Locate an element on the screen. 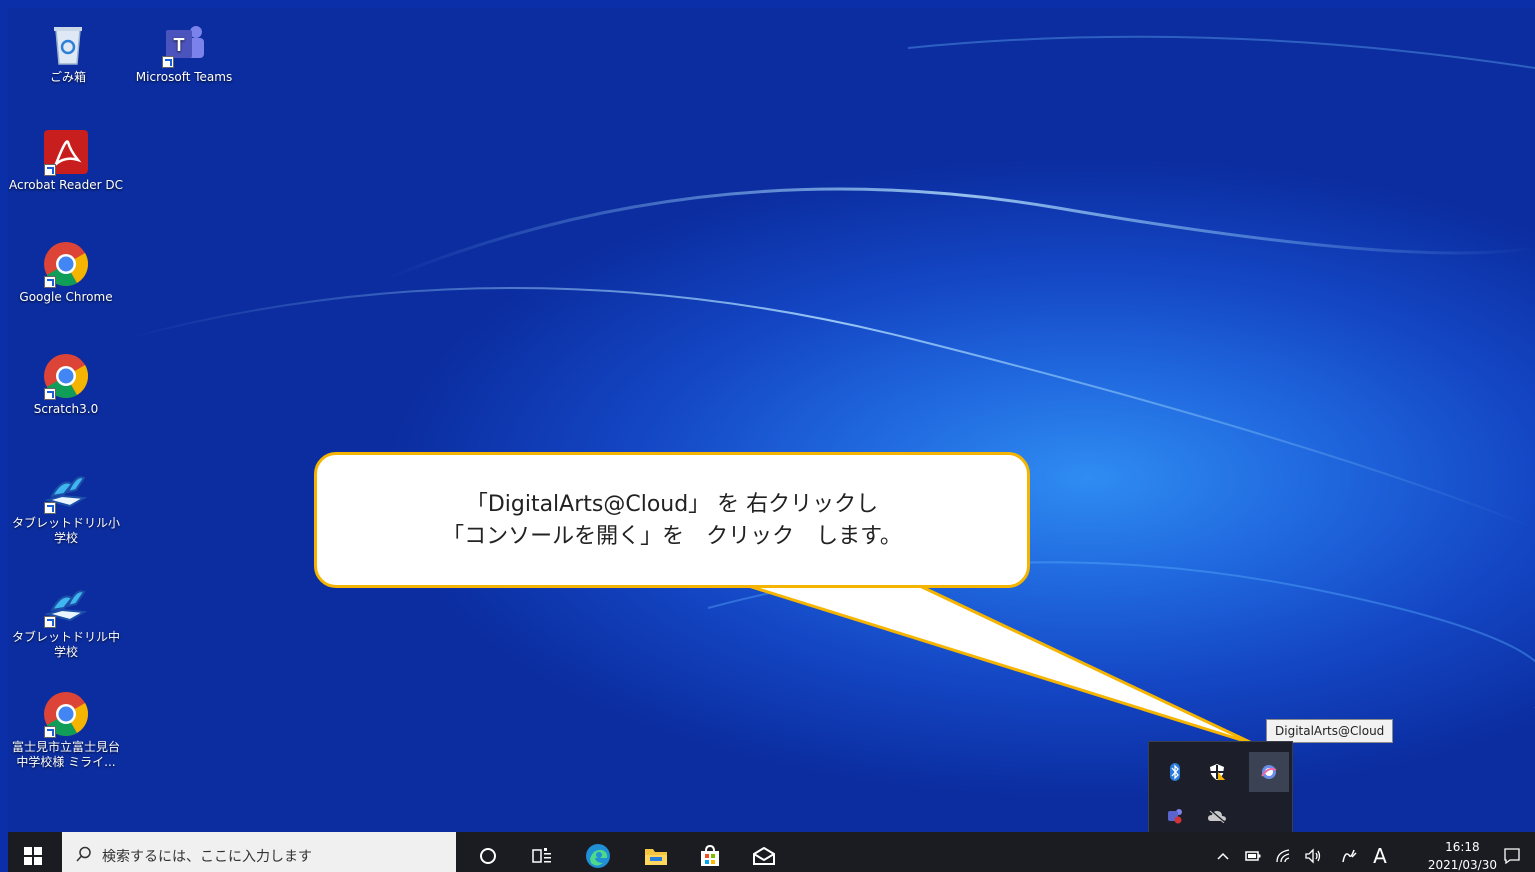 This screenshot has width=1535, height=872. pen-ink-icon is located at coordinates (1349, 852).